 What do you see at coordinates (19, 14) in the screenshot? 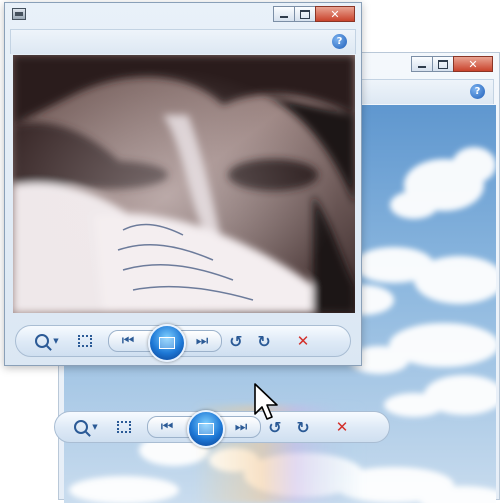
I see `app-icon` at bounding box center [19, 14].